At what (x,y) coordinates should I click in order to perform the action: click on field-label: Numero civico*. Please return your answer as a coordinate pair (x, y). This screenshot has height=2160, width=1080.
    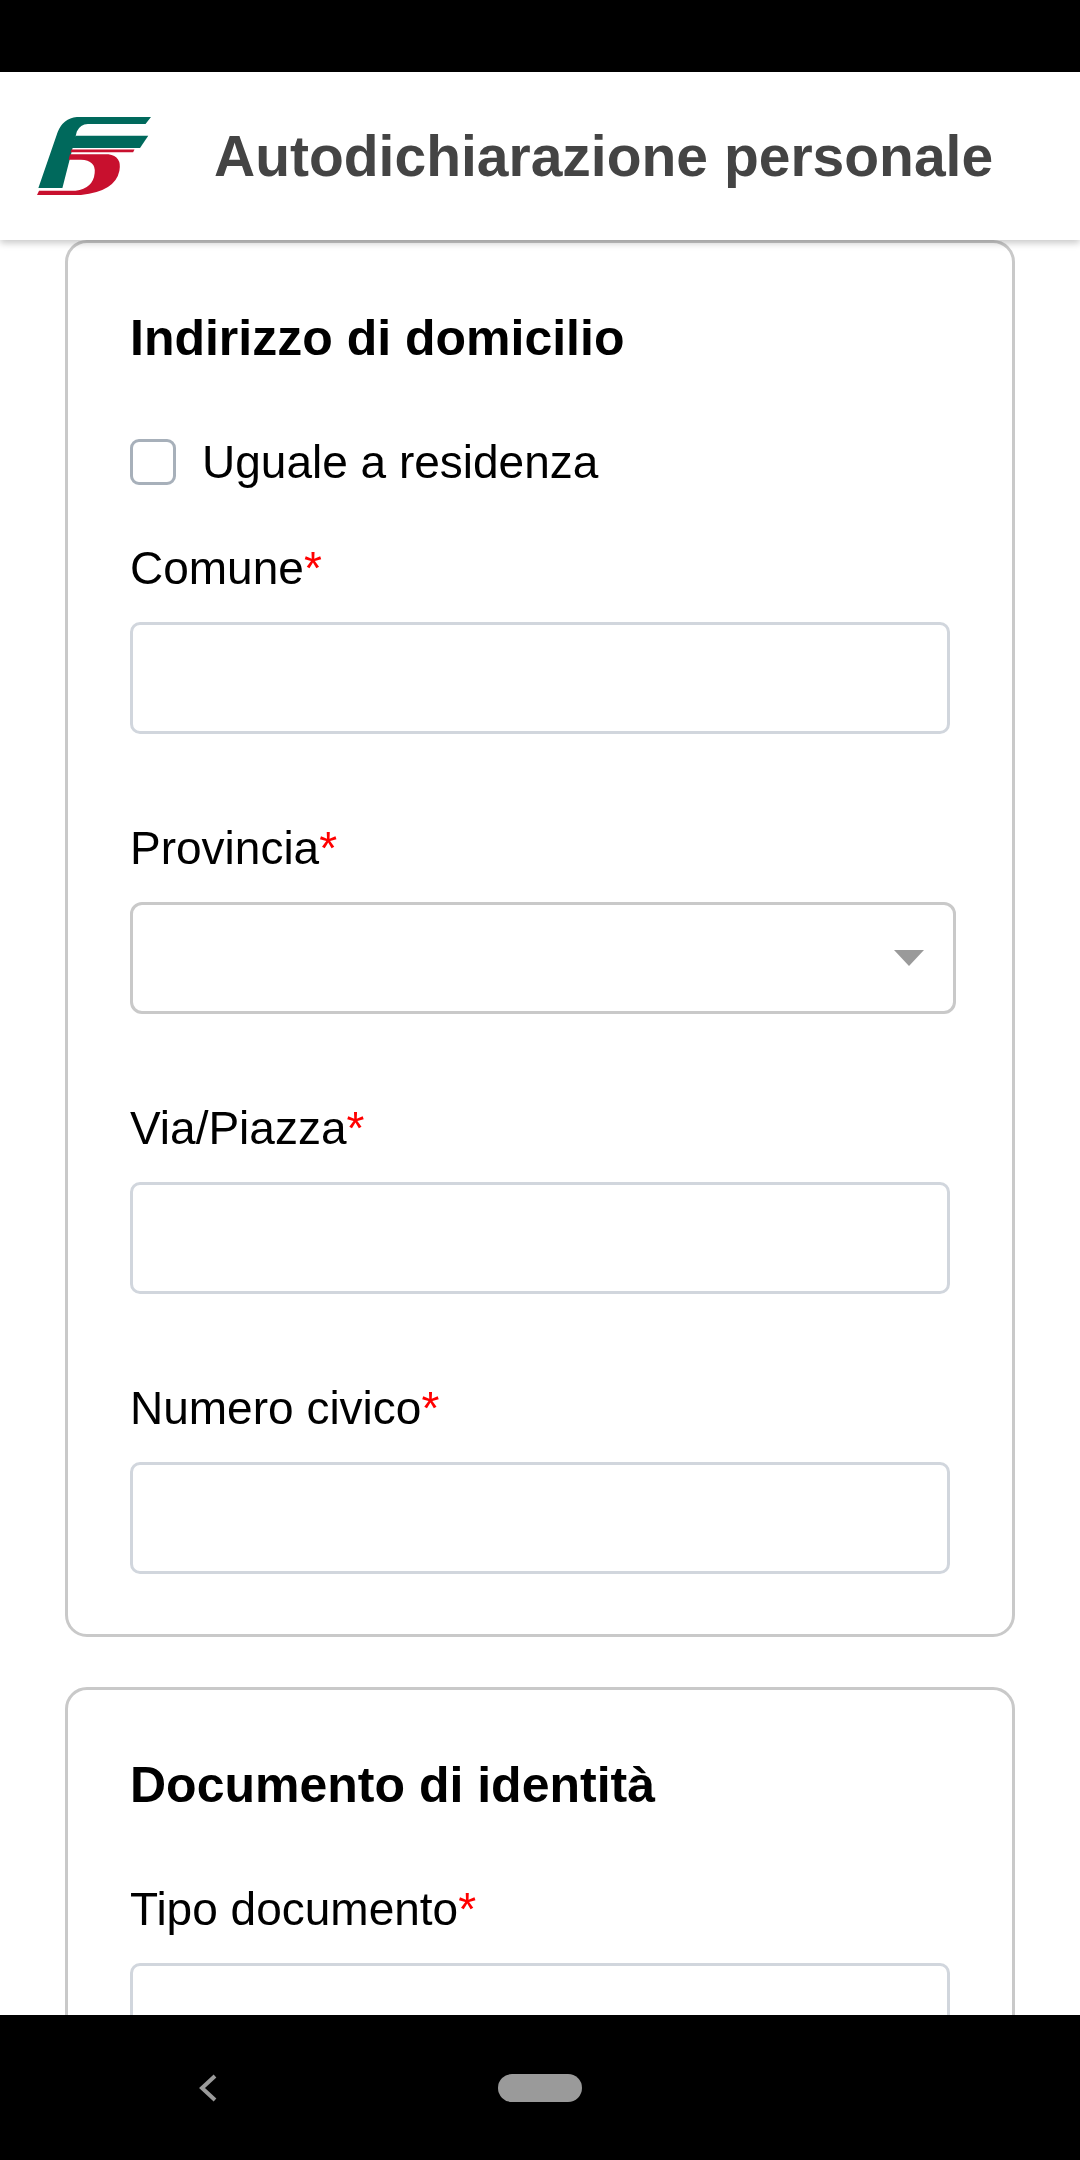
    Looking at the image, I should click on (285, 1408).